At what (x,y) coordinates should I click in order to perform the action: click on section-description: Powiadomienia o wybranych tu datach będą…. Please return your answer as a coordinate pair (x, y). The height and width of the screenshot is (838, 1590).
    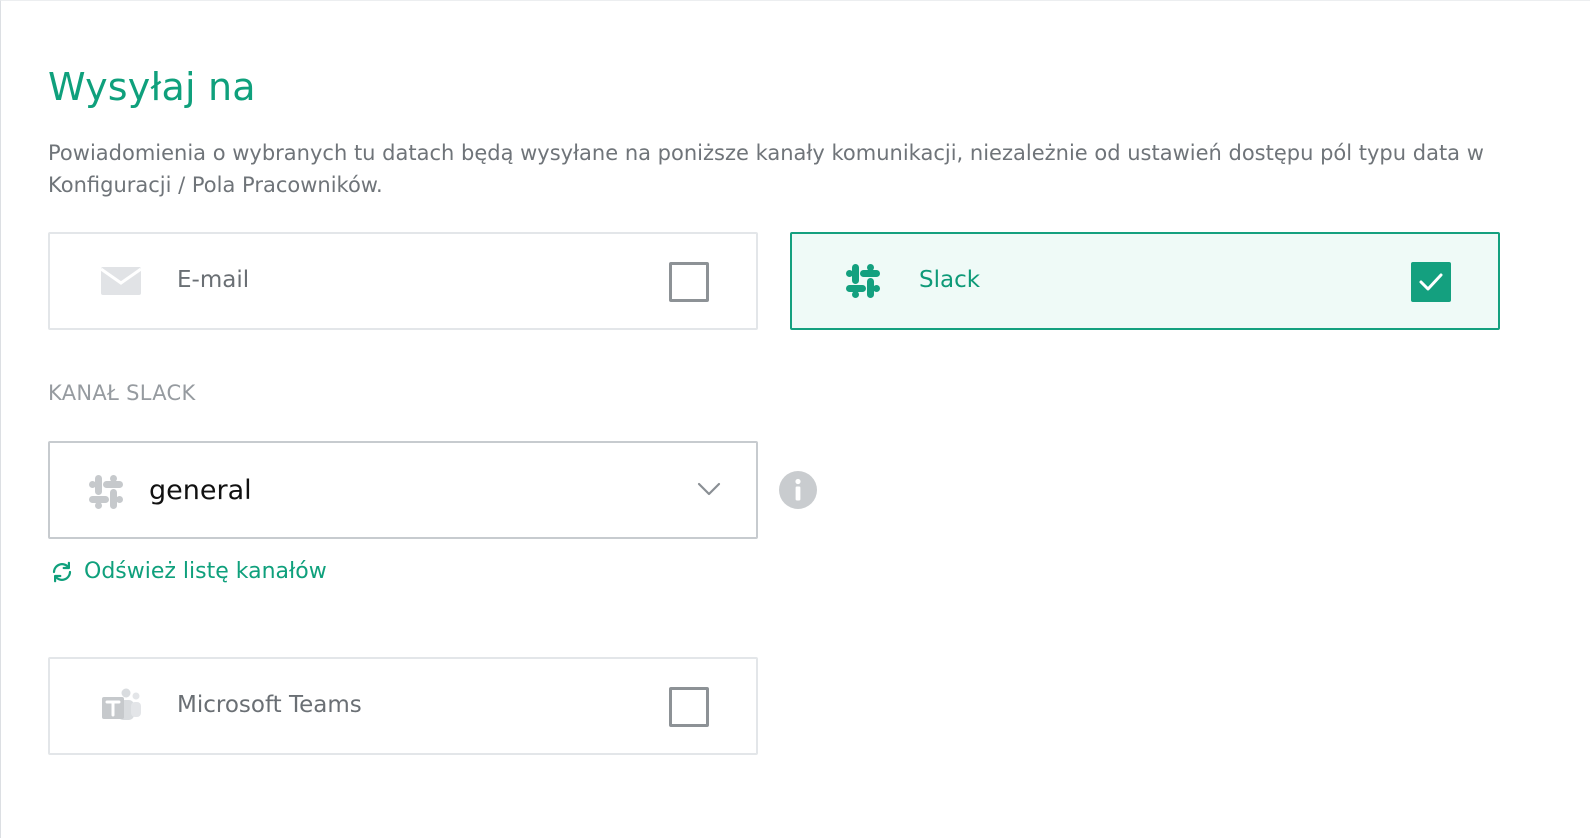
    Looking at the image, I should click on (766, 169).